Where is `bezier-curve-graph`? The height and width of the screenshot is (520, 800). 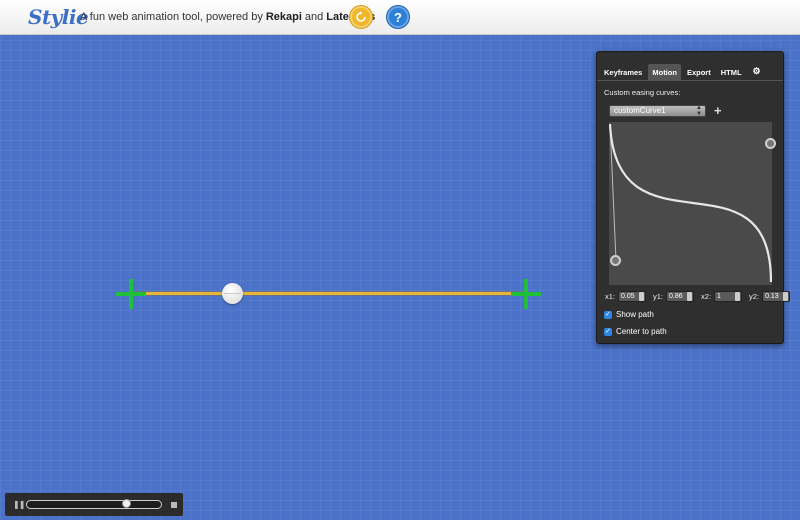
bezier-curve-graph is located at coordinates (690, 203).